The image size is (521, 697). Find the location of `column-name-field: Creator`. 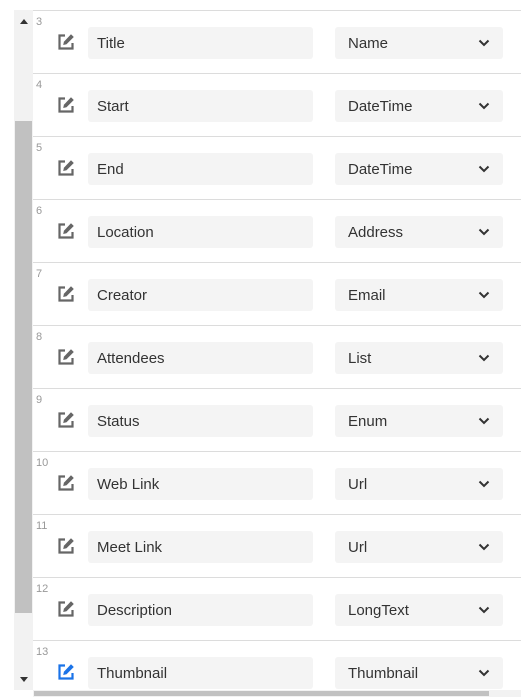

column-name-field: Creator is located at coordinates (200, 295).